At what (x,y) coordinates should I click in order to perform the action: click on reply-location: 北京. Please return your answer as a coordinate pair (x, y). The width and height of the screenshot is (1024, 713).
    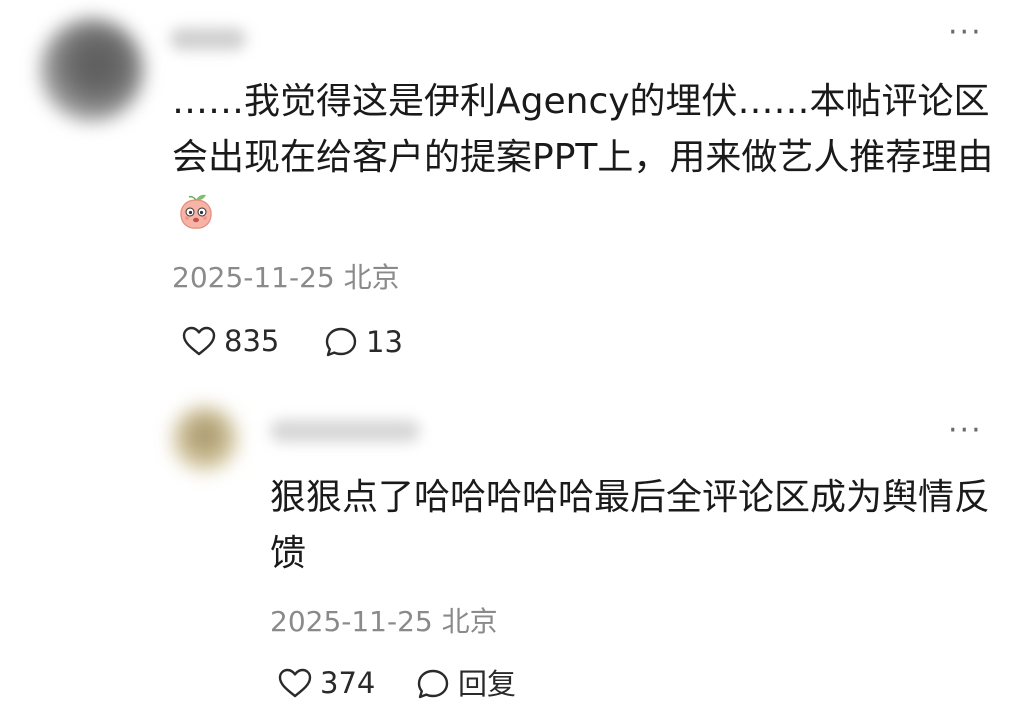
    Looking at the image, I should click on (469, 621).